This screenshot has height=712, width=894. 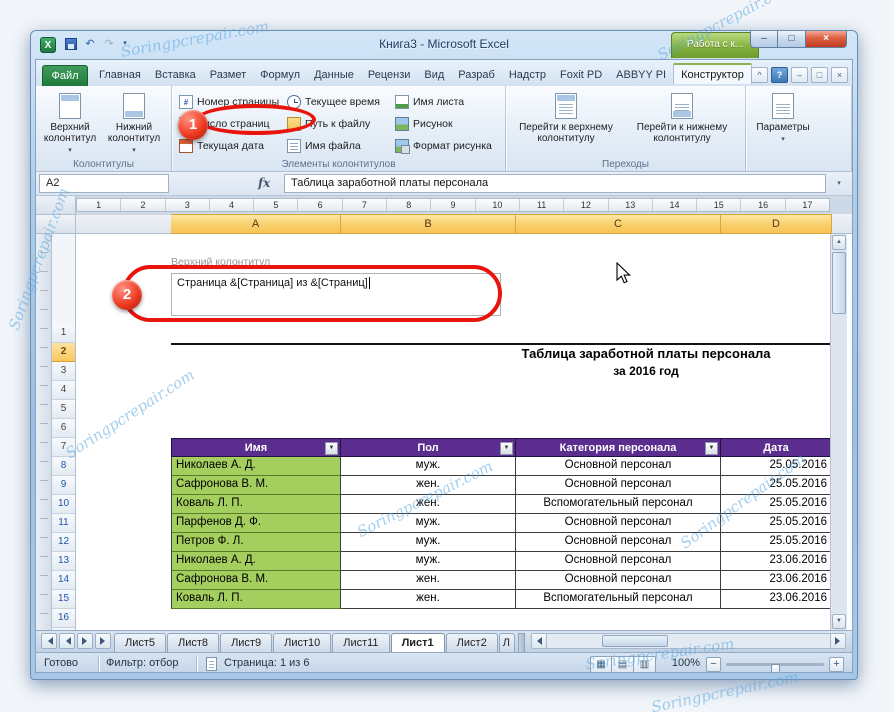 What do you see at coordinates (228, 75) in the screenshot?
I see `tab-Размет: Размет` at bounding box center [228, 75].